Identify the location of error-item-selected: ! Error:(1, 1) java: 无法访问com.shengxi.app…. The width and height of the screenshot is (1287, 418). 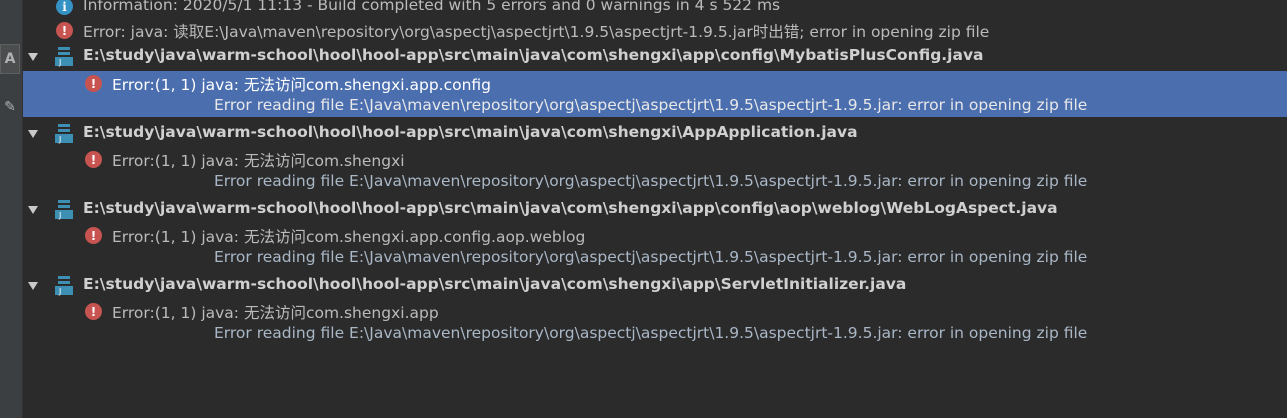
(655, 94).